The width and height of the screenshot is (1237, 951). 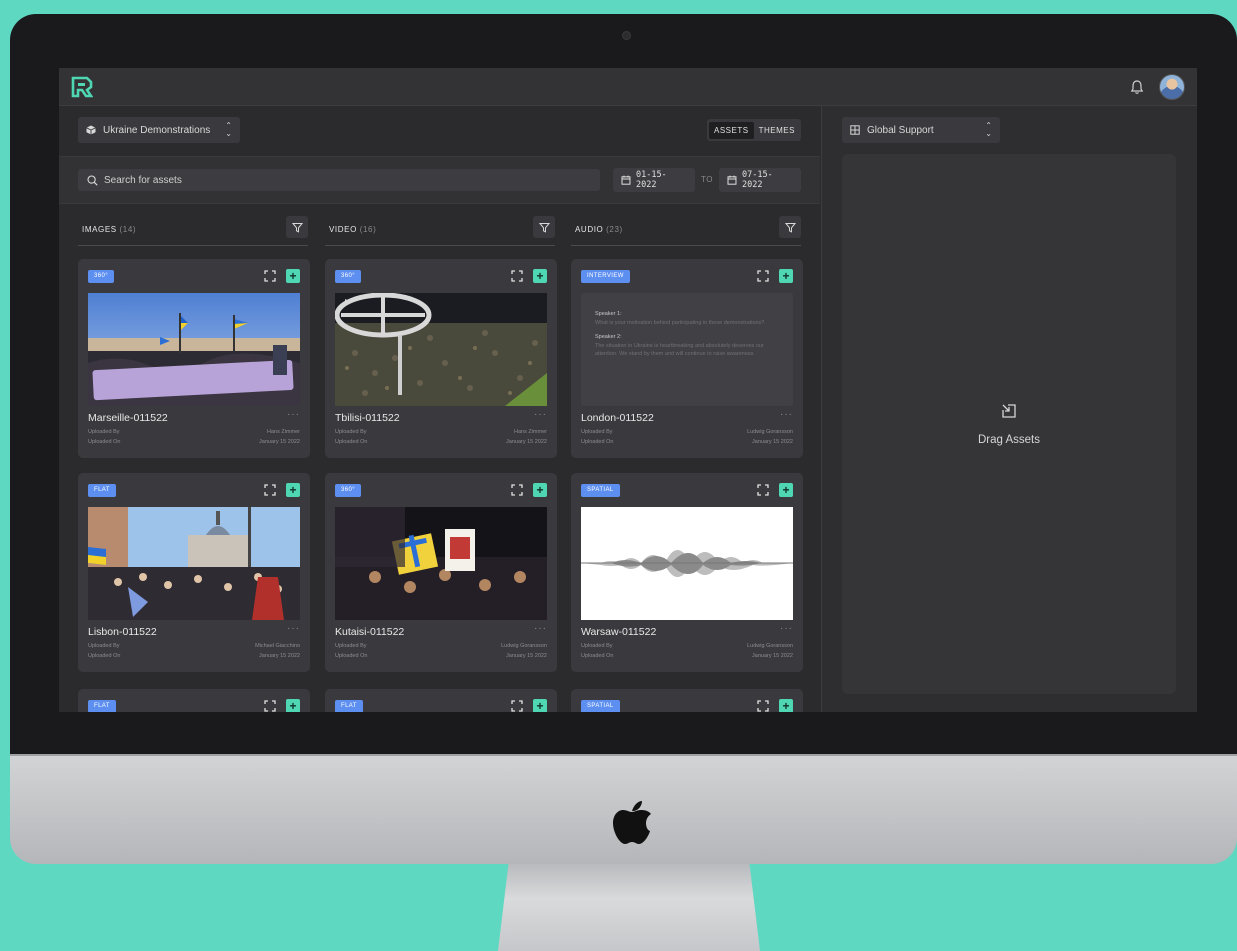 What do you see at coordinates (617, 418) in the screenshot?
I see `asset-name: London-011522` at bounding box center [617, 418].